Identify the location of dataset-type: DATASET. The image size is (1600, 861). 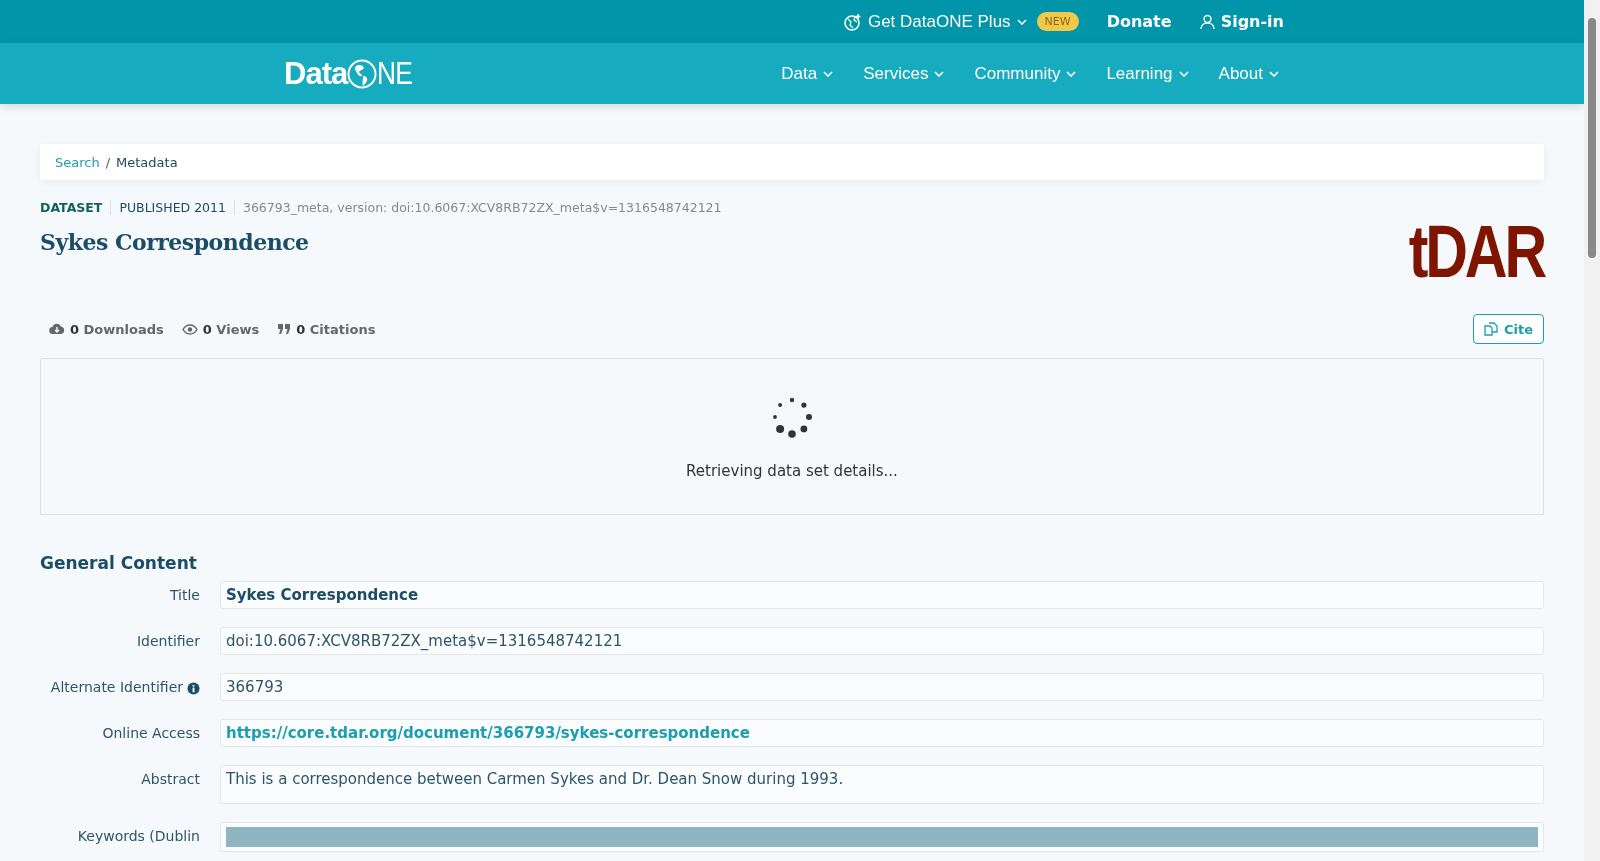
(71, 207).